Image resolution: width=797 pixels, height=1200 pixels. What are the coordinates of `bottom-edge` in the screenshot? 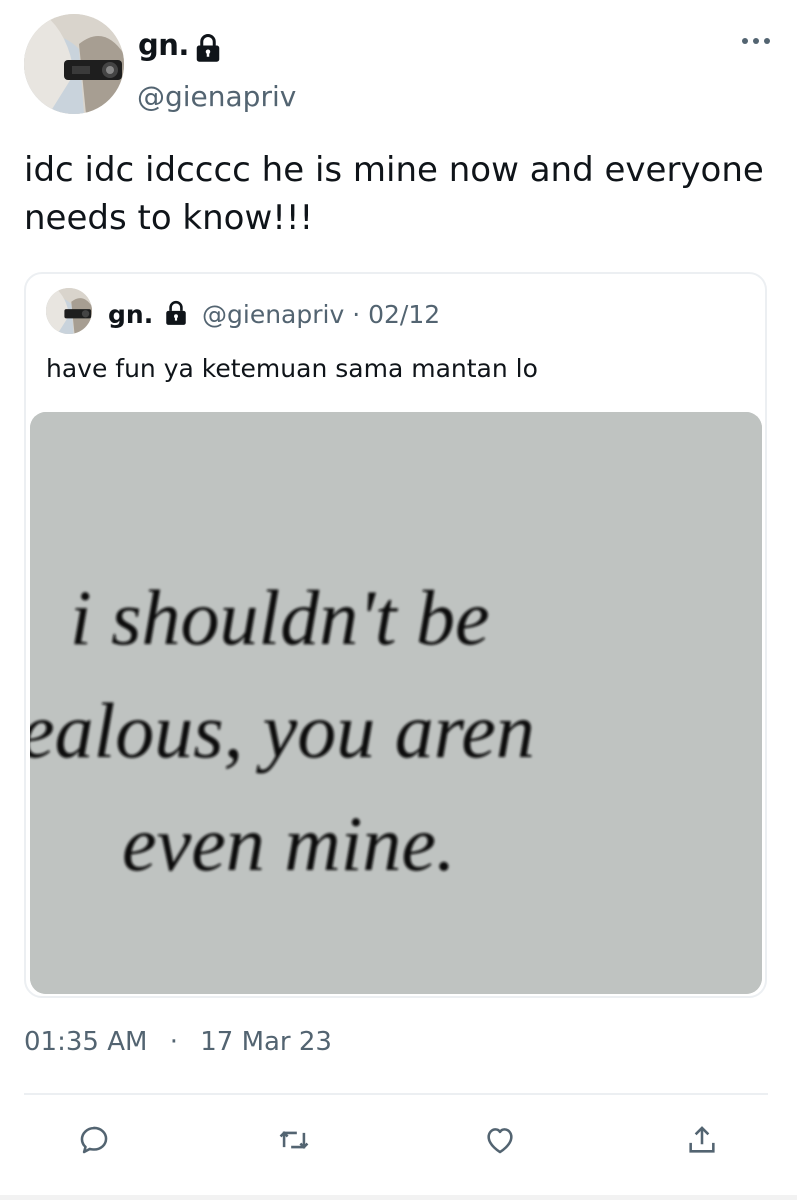 It's located at (398, 1197).